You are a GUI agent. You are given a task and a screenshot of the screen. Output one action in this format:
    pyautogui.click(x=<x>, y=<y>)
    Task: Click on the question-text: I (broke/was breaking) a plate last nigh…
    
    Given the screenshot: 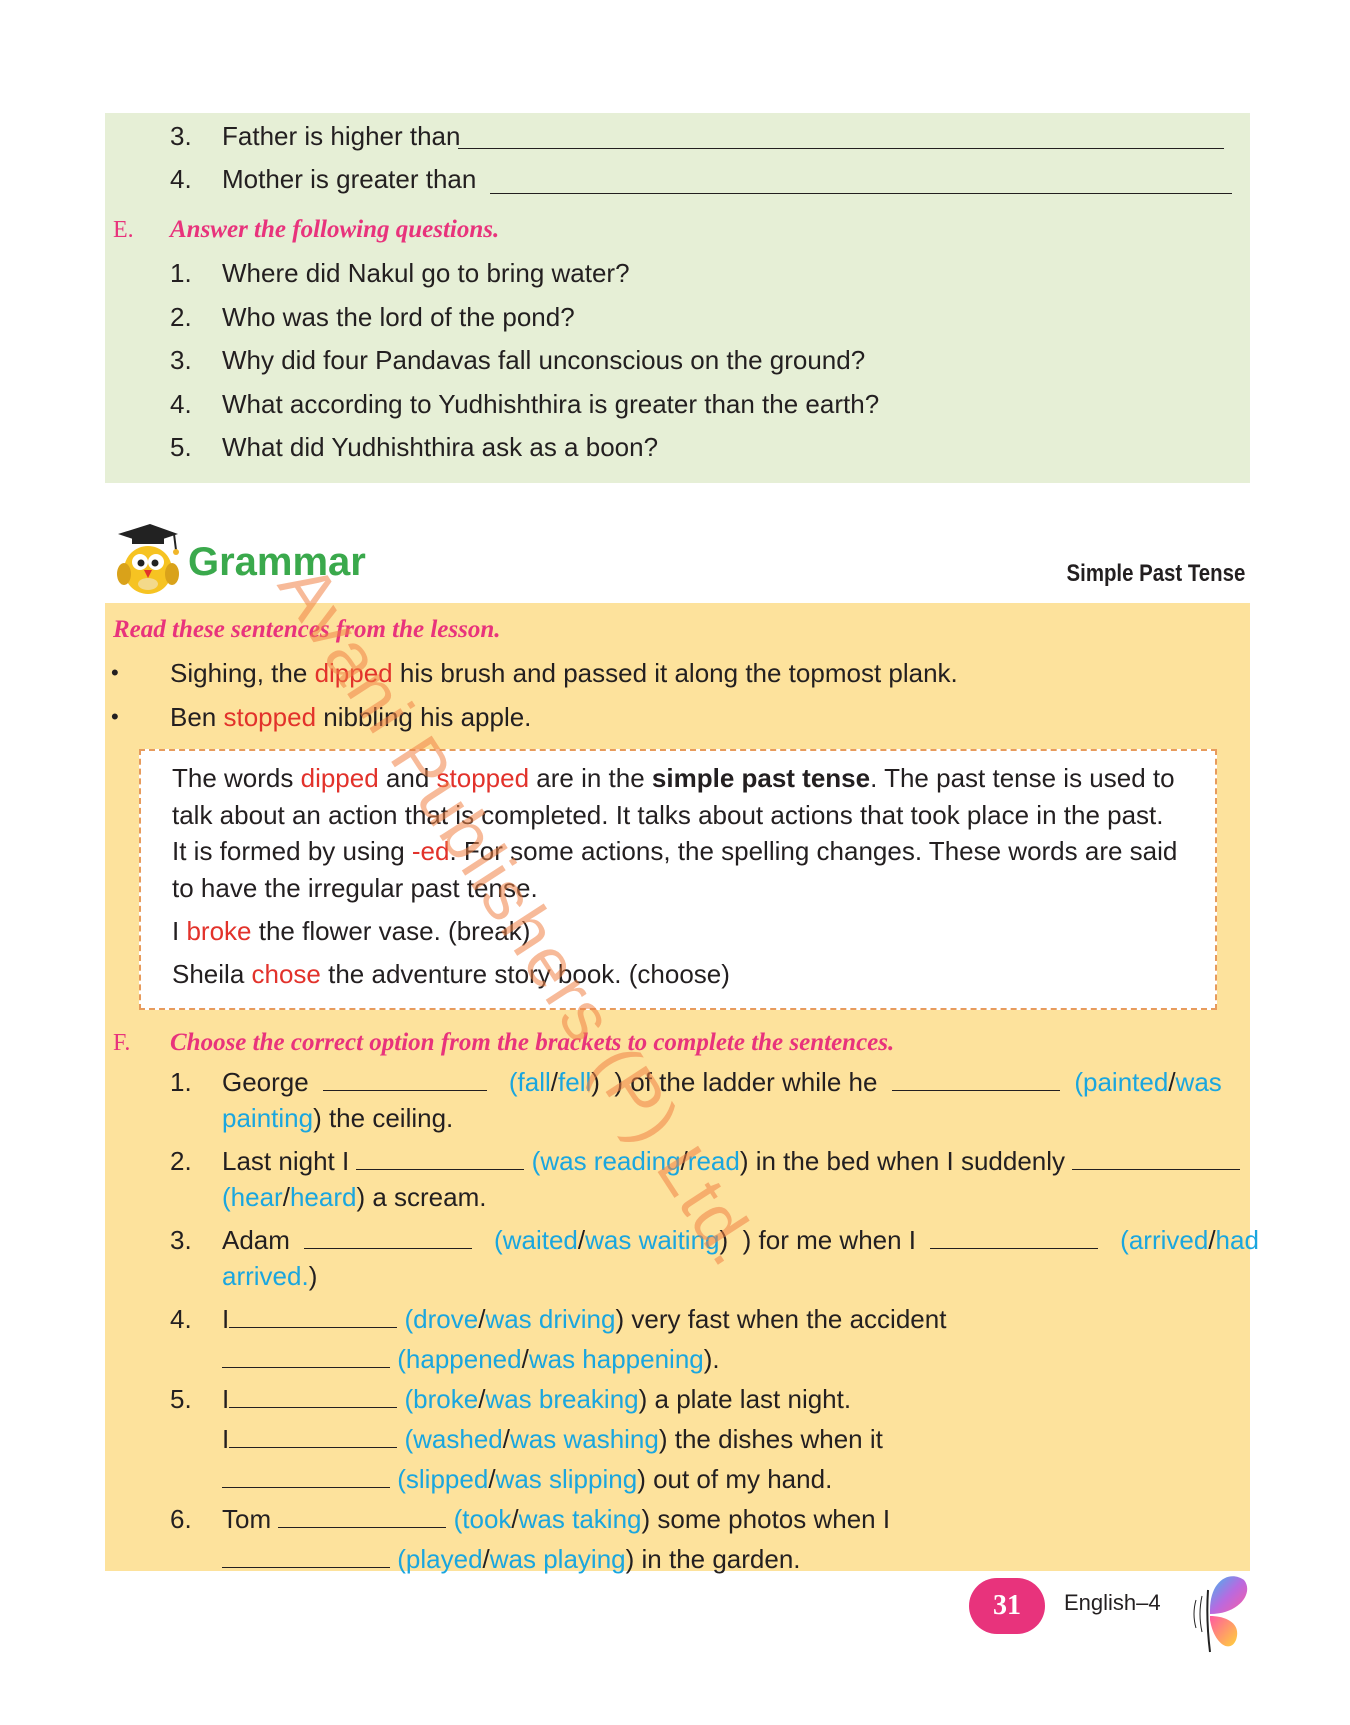 What is the action you would take?
    pyautogui.click(x=537, y=1399)
    